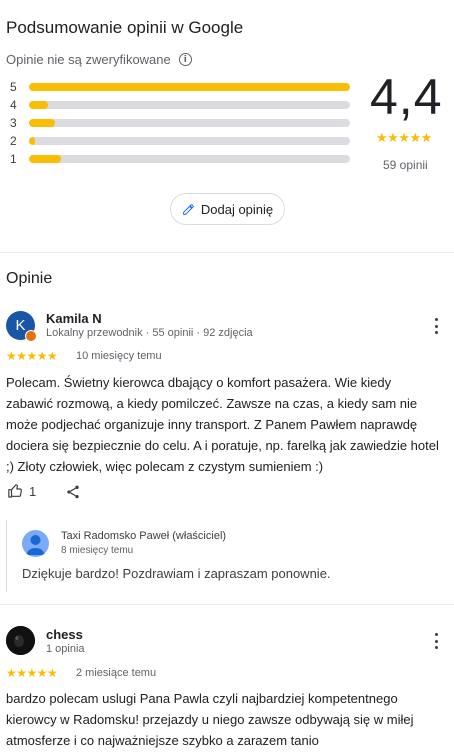 Image resolution: width=454 pixels, height=753 pixels. I want to click on reviewer-name: Kamila N, so click(74, 318).